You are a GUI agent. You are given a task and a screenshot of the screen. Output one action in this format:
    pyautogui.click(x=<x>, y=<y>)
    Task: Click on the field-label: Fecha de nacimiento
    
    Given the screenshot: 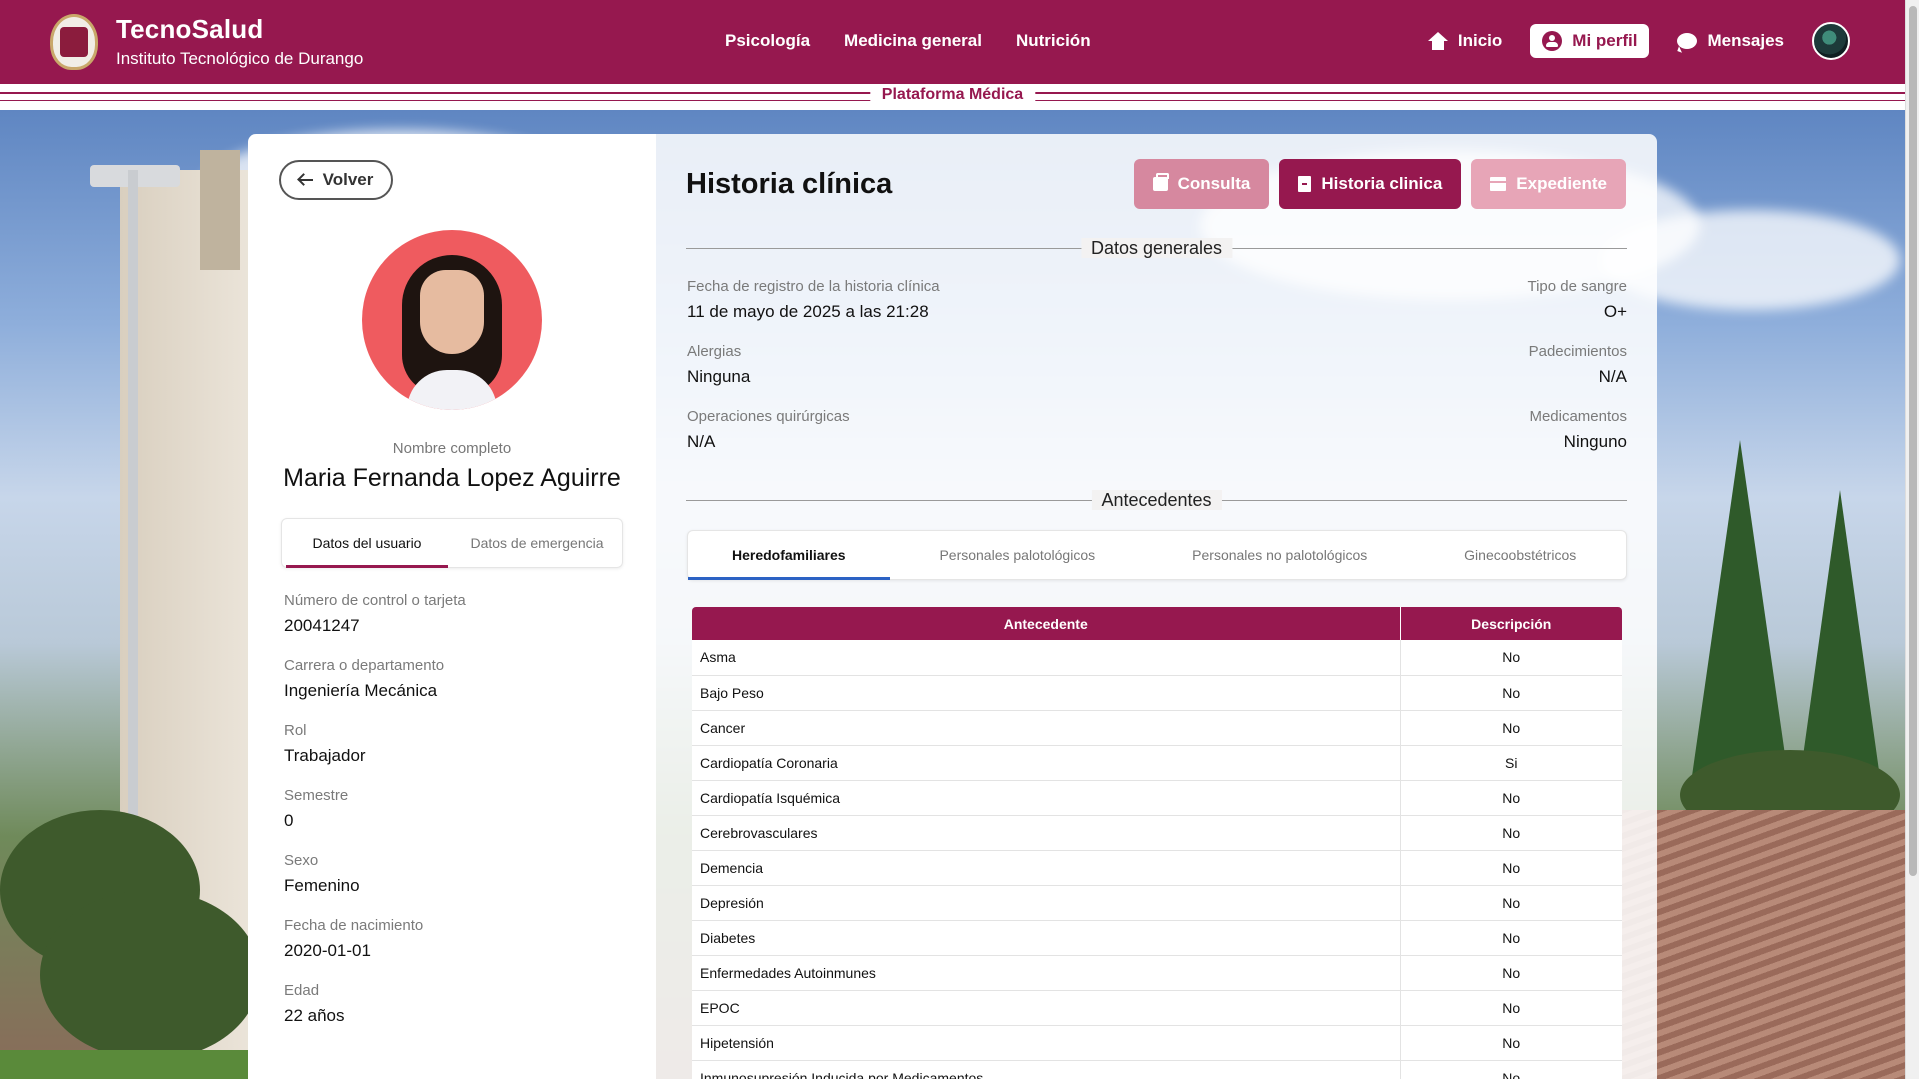 What is the action you would take?
    pyautogui.click(x=354, y=925)
    